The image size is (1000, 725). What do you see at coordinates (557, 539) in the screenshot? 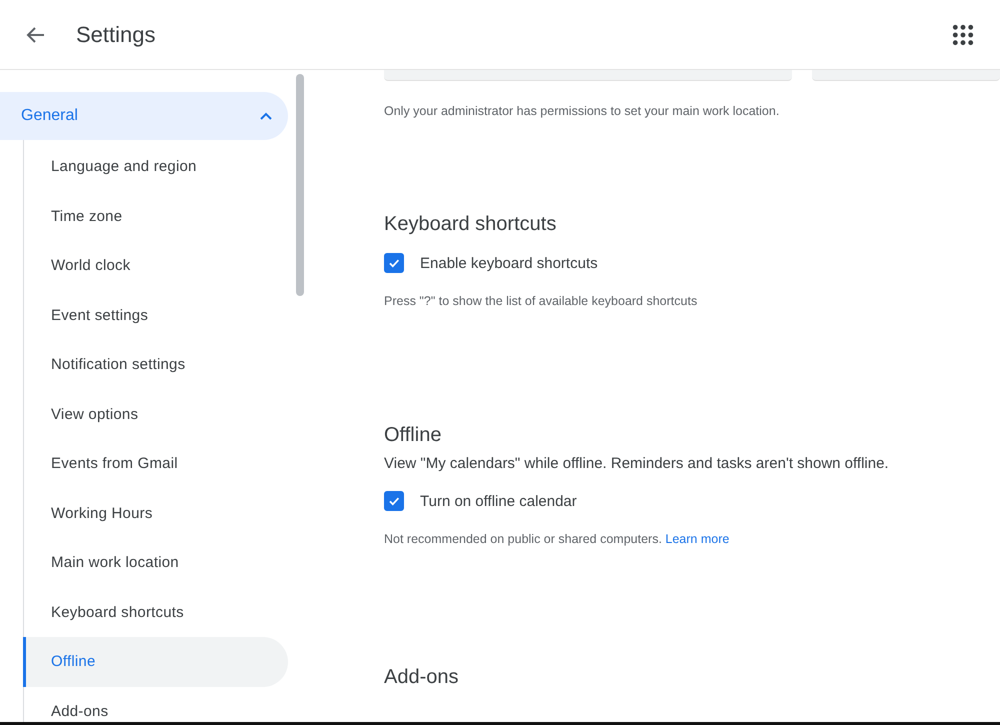
I see `hint-text: Not recommended on public or shared computers. Learn more` at bounding box center [557, 539].